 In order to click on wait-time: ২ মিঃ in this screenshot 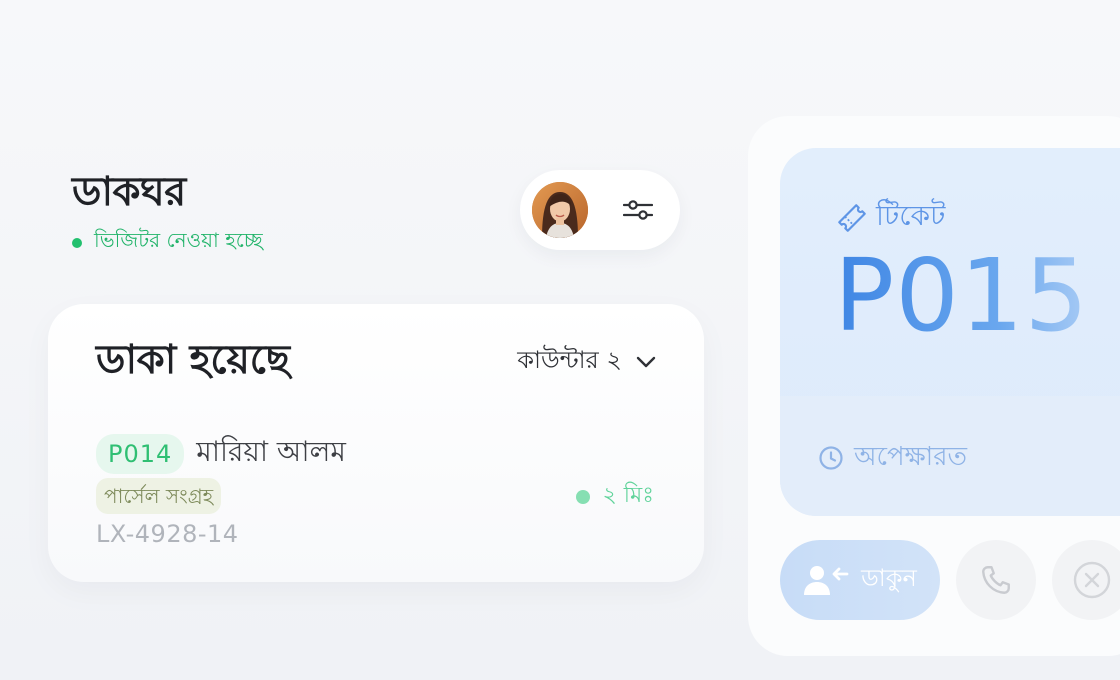, I will do `click(615, 496)`.